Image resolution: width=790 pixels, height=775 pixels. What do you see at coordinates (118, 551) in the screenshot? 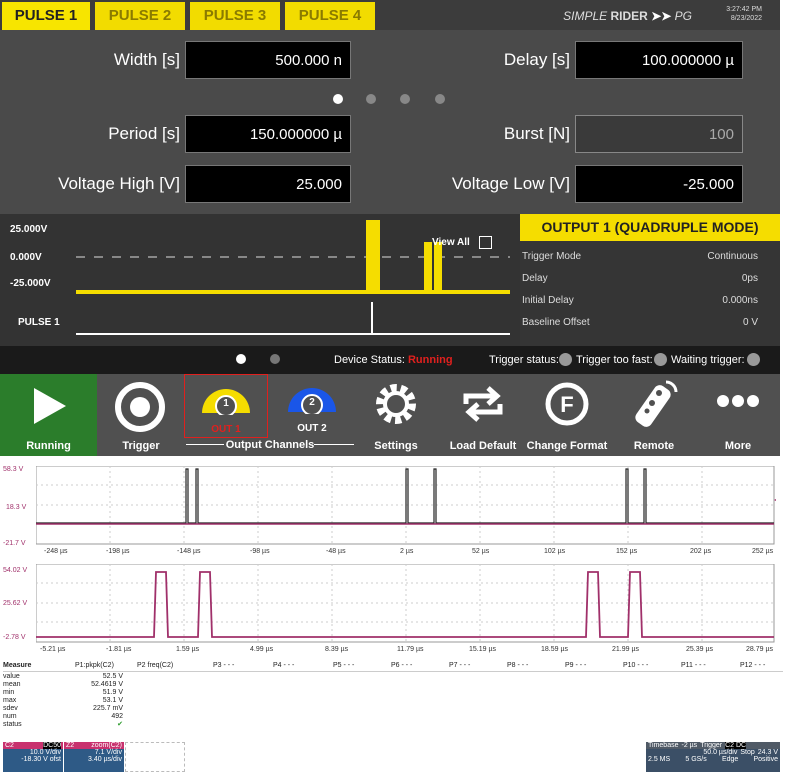
I see `top-x-tick: -198 µs` at bounding box center [118, 551].